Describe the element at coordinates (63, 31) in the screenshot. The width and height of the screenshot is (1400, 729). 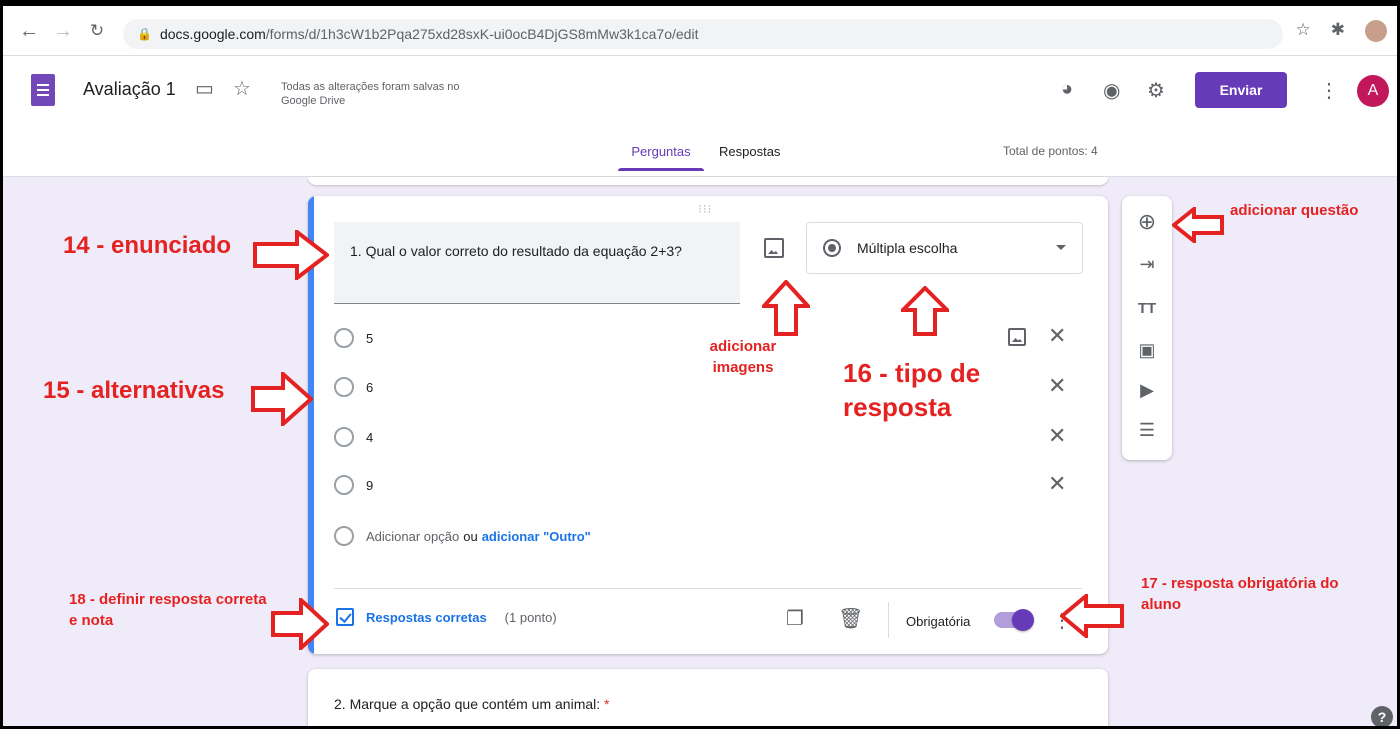
I see `forward-icon: →` at that location.